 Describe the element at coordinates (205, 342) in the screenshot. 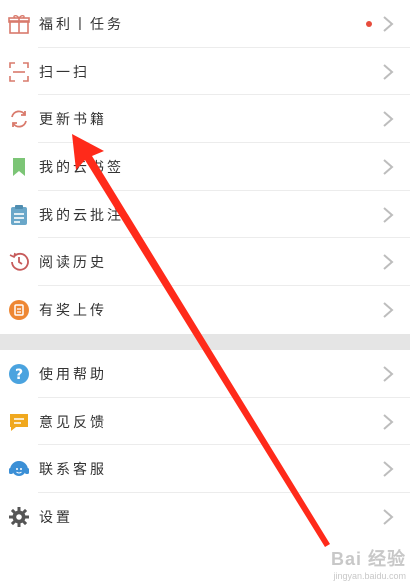

I see `section-divider` at that location.